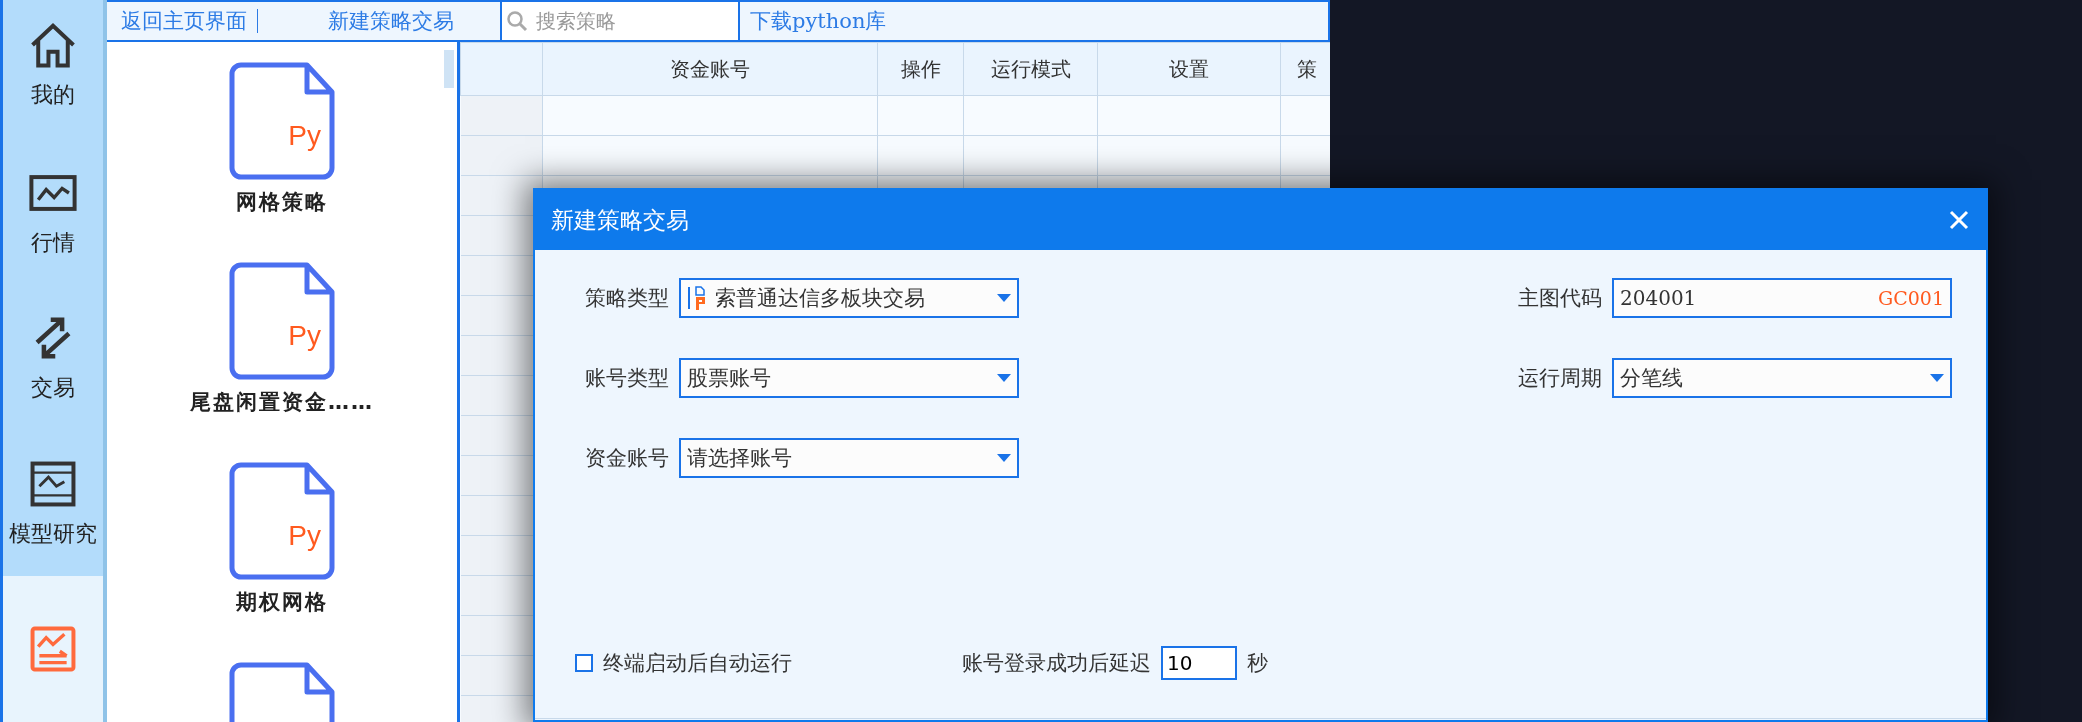 This screenshot has height=722, width=2082. I want to click on new-strategy-link: 新建策略交易, so click(391, 21).